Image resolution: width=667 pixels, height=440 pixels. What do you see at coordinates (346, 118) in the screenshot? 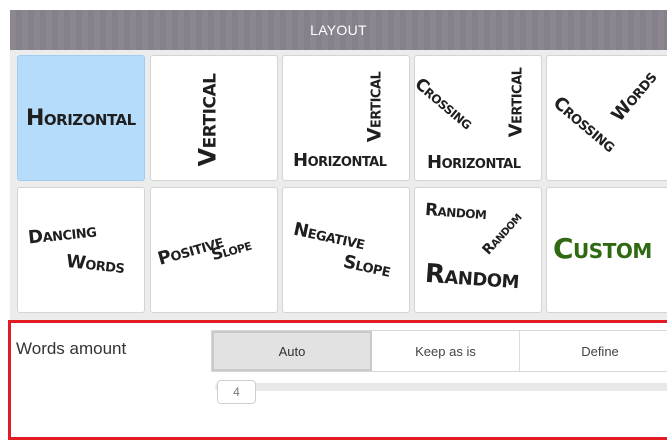
I see `layout-option-vertical-horizontal: Vertical Horizontal` at bounding box center [346, 118].